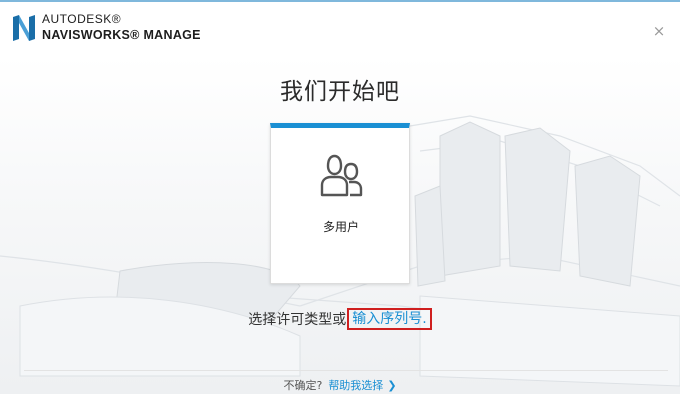 This screenshot has height=394, width=680. What do you see at coordinates (340, 29) in the screenshot?
I see `dialog-header: AUTODESK® NAVISWORKS® MANAGE ×` at bounding box center [340, 29].